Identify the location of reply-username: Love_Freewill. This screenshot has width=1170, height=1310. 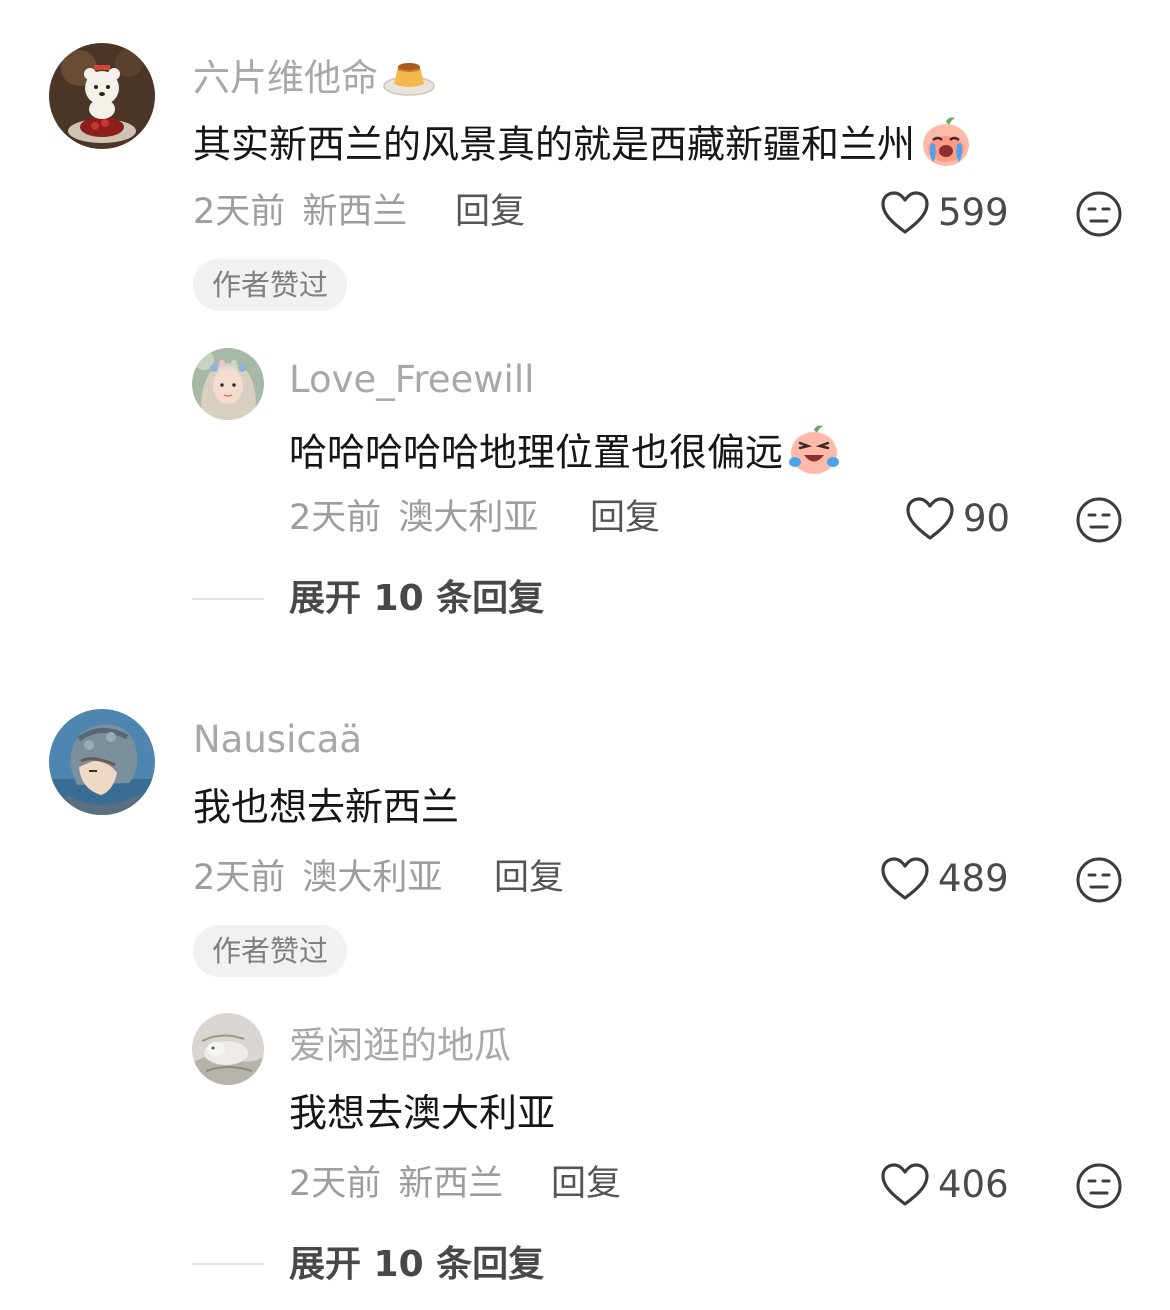
(411, 380).